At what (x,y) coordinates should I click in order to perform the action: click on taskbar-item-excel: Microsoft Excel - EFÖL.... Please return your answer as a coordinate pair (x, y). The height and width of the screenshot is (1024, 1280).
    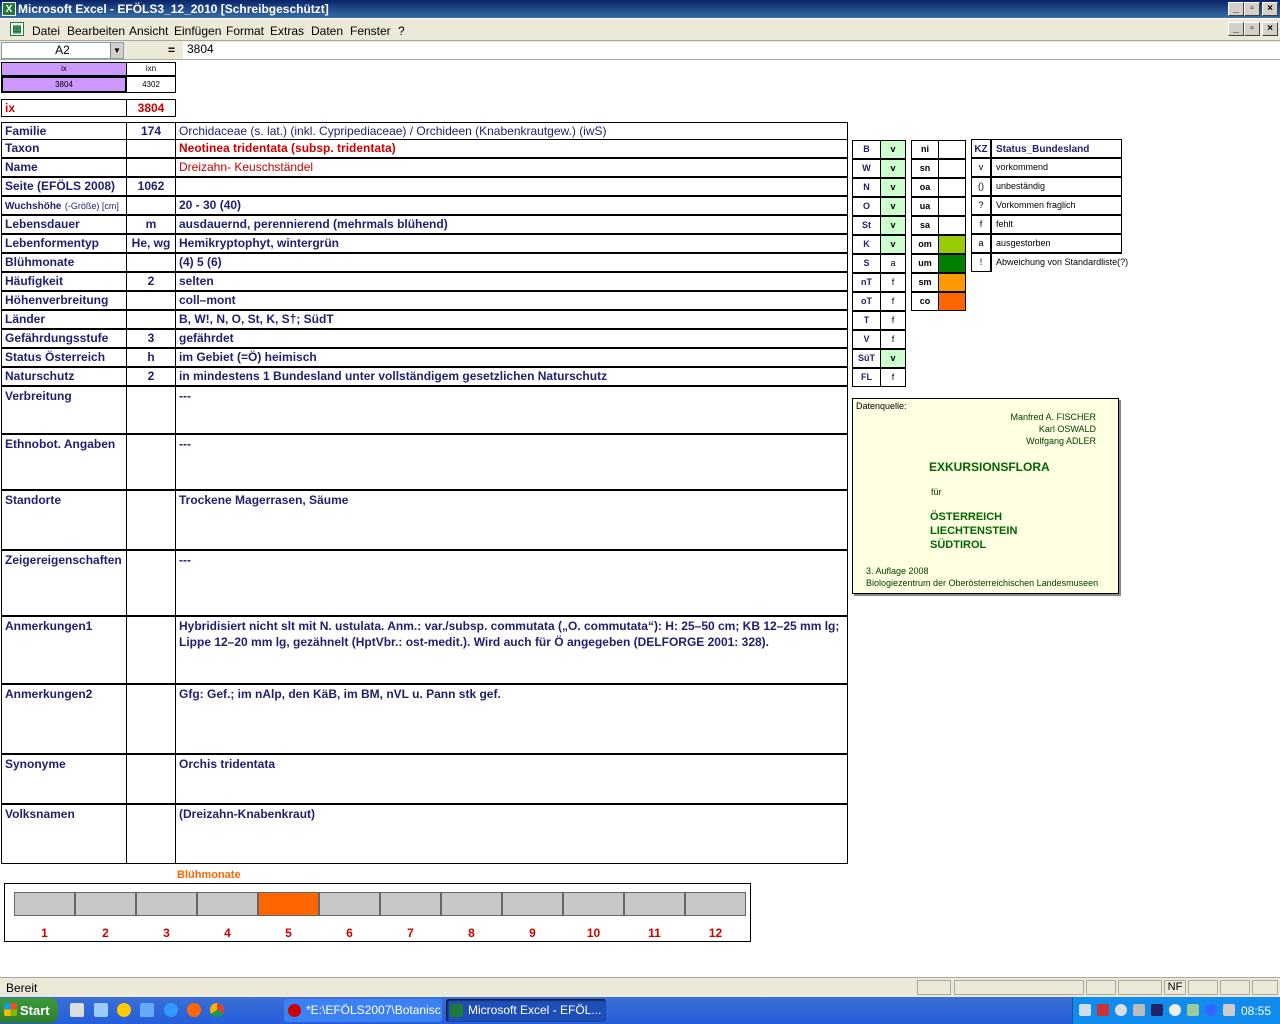
    Looking at the image, I should click on (526, 1010).